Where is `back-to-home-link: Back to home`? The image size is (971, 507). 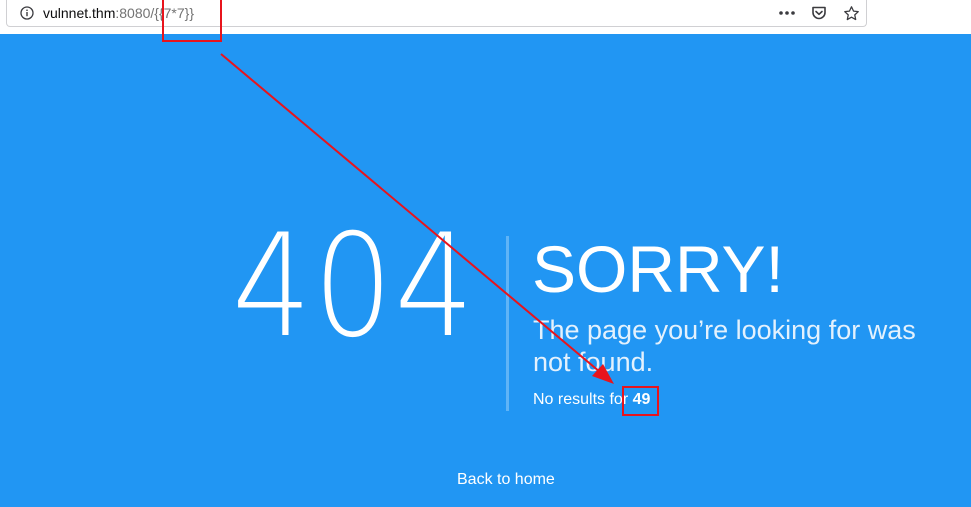 back-to-home-link: Back to home is located at coordinates (506, 480).